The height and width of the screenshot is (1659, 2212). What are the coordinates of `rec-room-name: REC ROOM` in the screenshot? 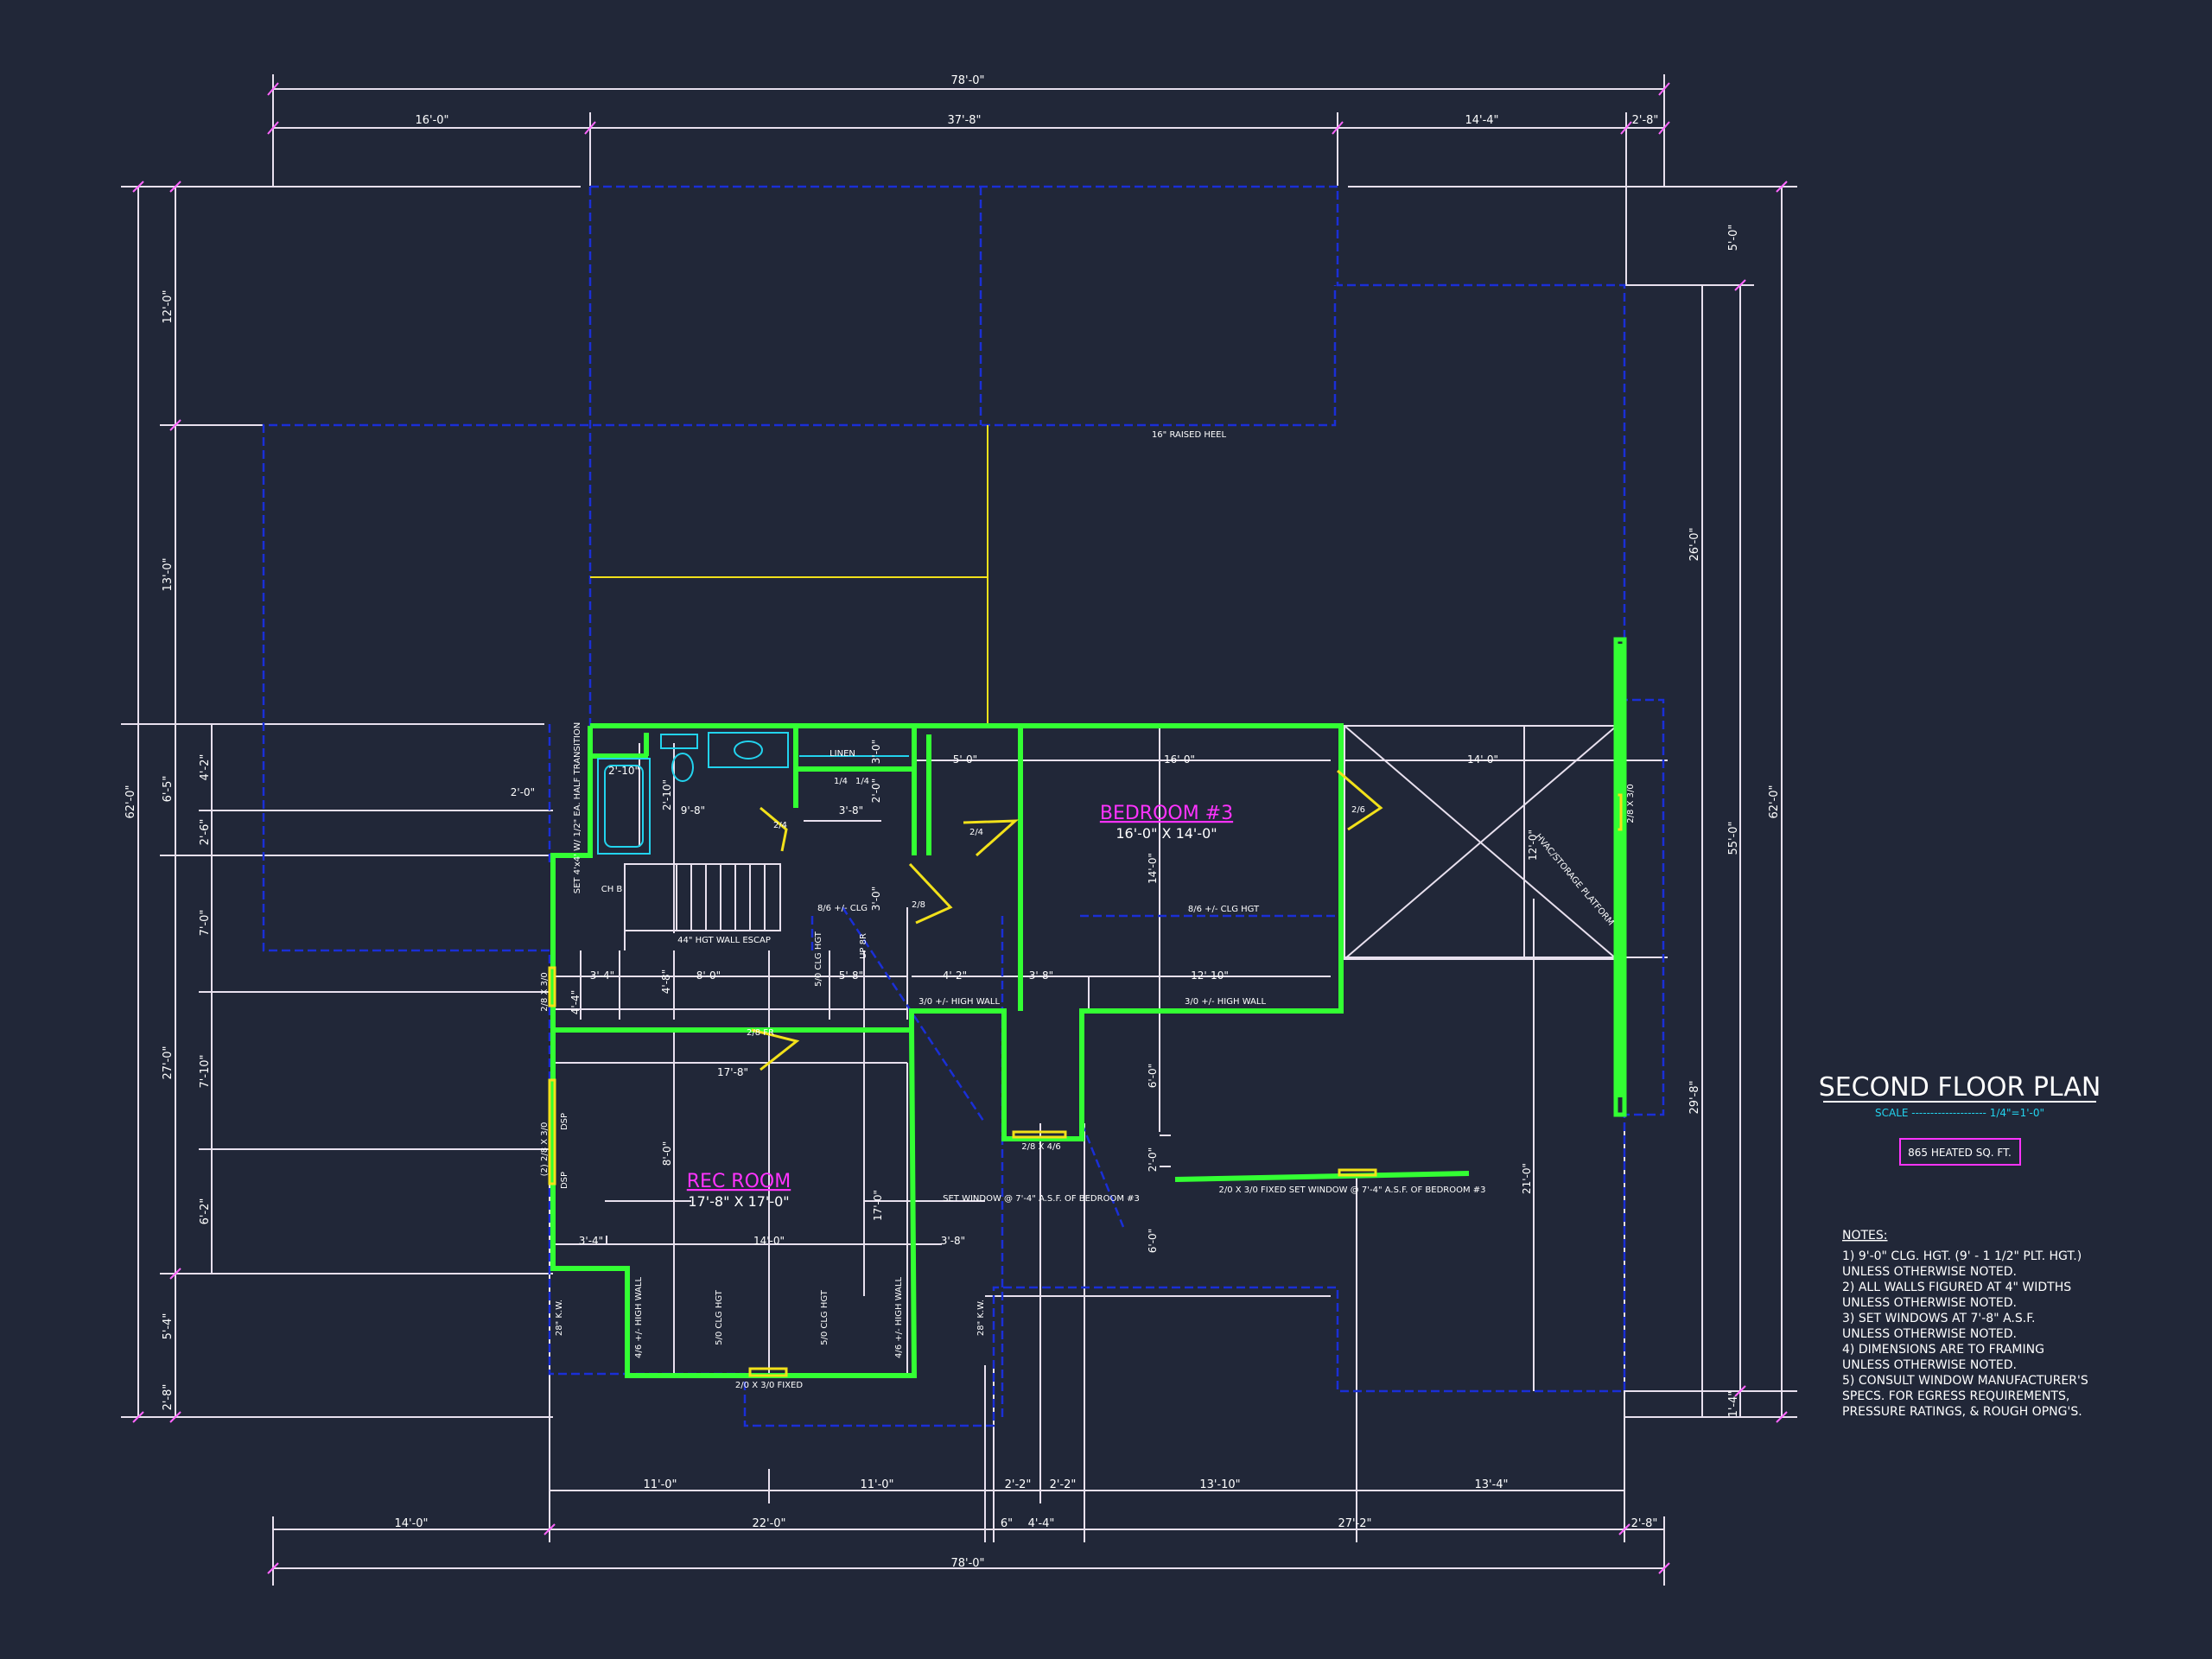 It's located at (739, 1181).